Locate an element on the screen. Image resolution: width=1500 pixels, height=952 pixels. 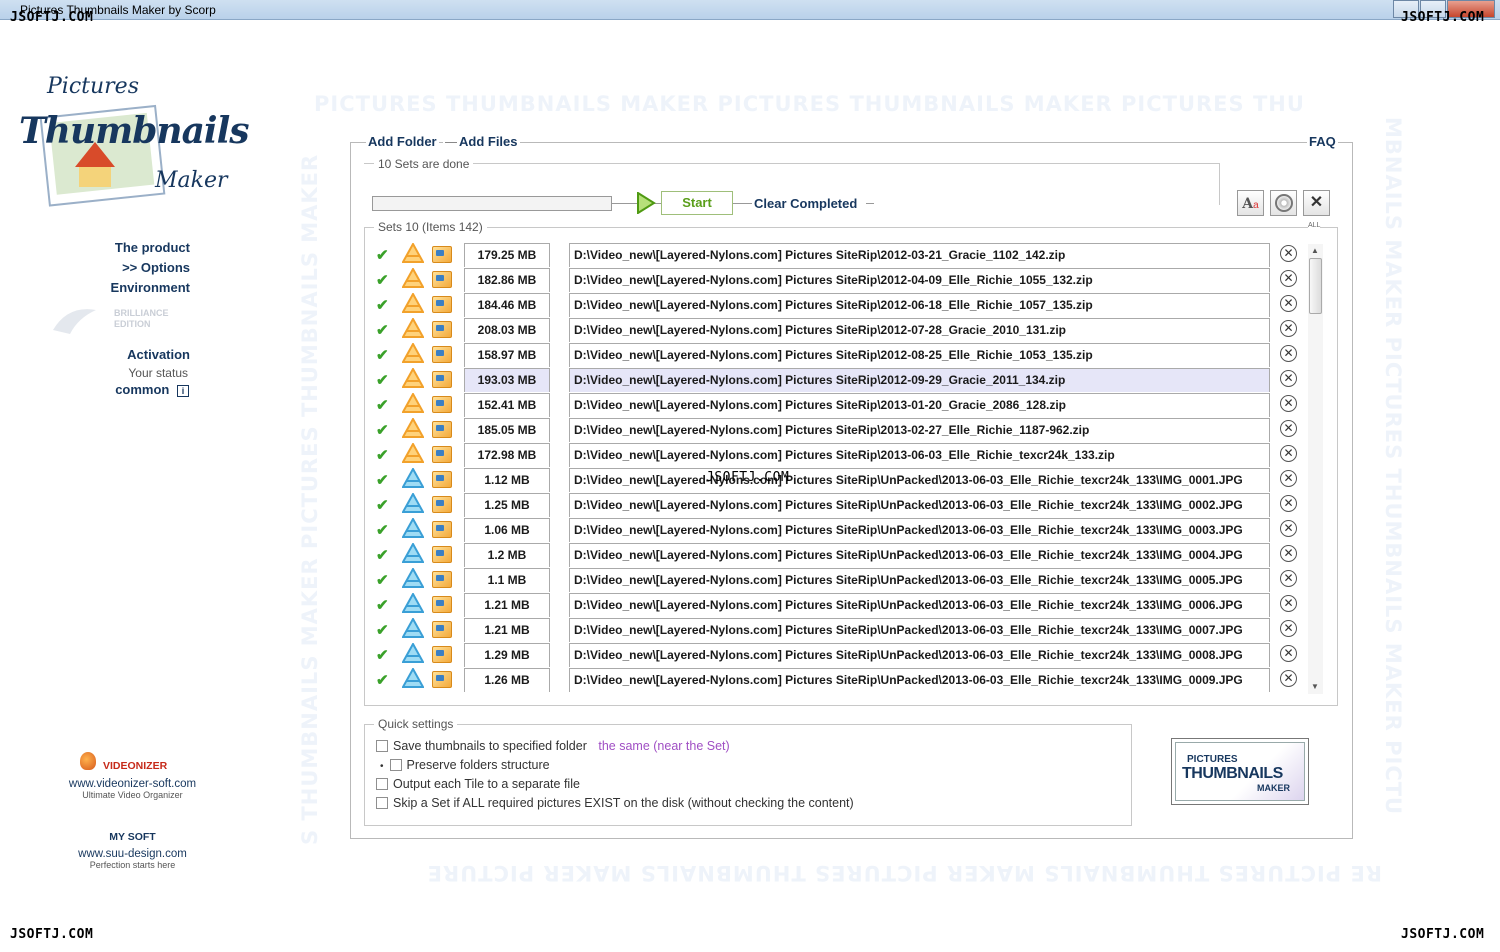
nav-activation: Activation is located at coordinates (158, 354).